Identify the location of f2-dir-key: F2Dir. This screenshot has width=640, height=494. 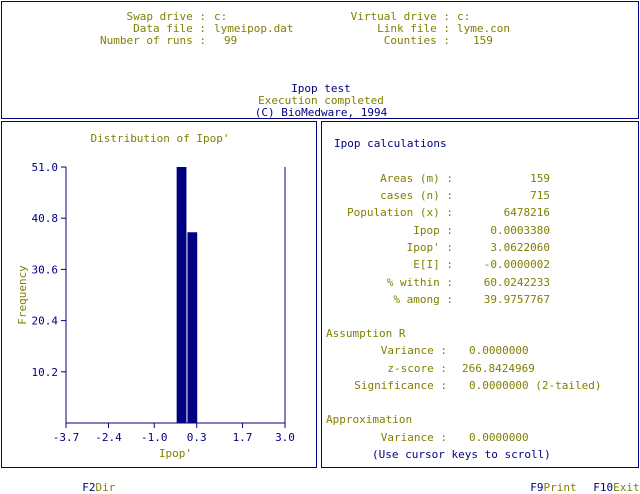
(92, 481).